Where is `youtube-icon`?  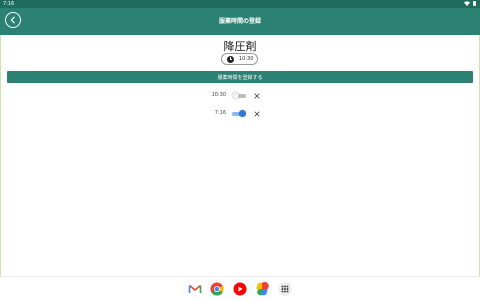
youtube-icon is located at coordinates (240, 289).